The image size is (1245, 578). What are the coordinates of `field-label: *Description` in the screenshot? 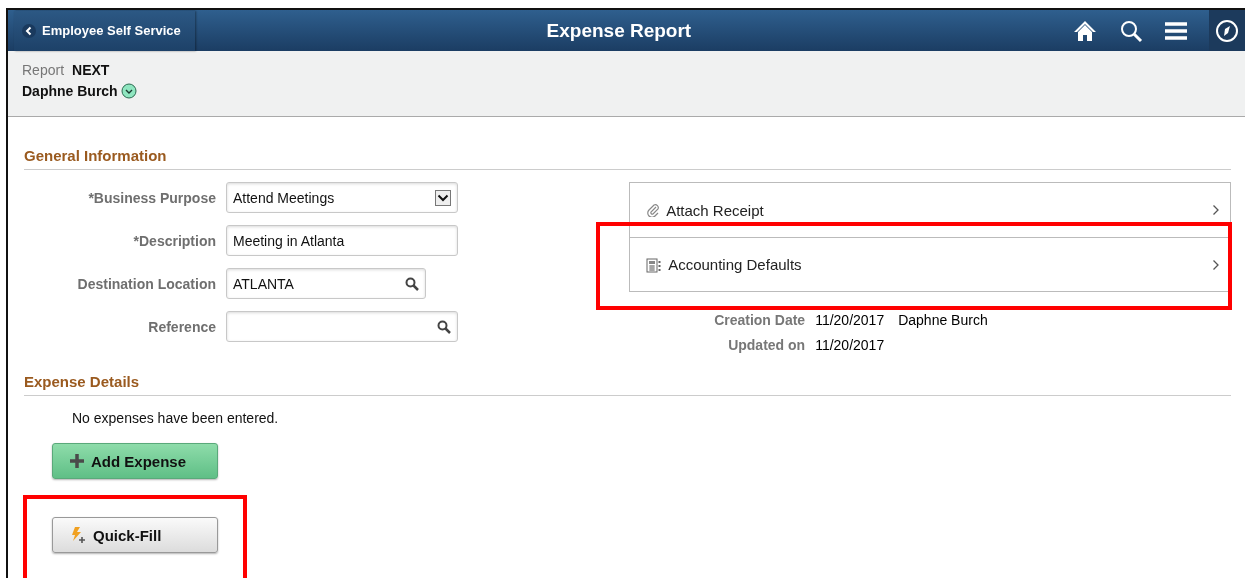 It's located at (174, 240).